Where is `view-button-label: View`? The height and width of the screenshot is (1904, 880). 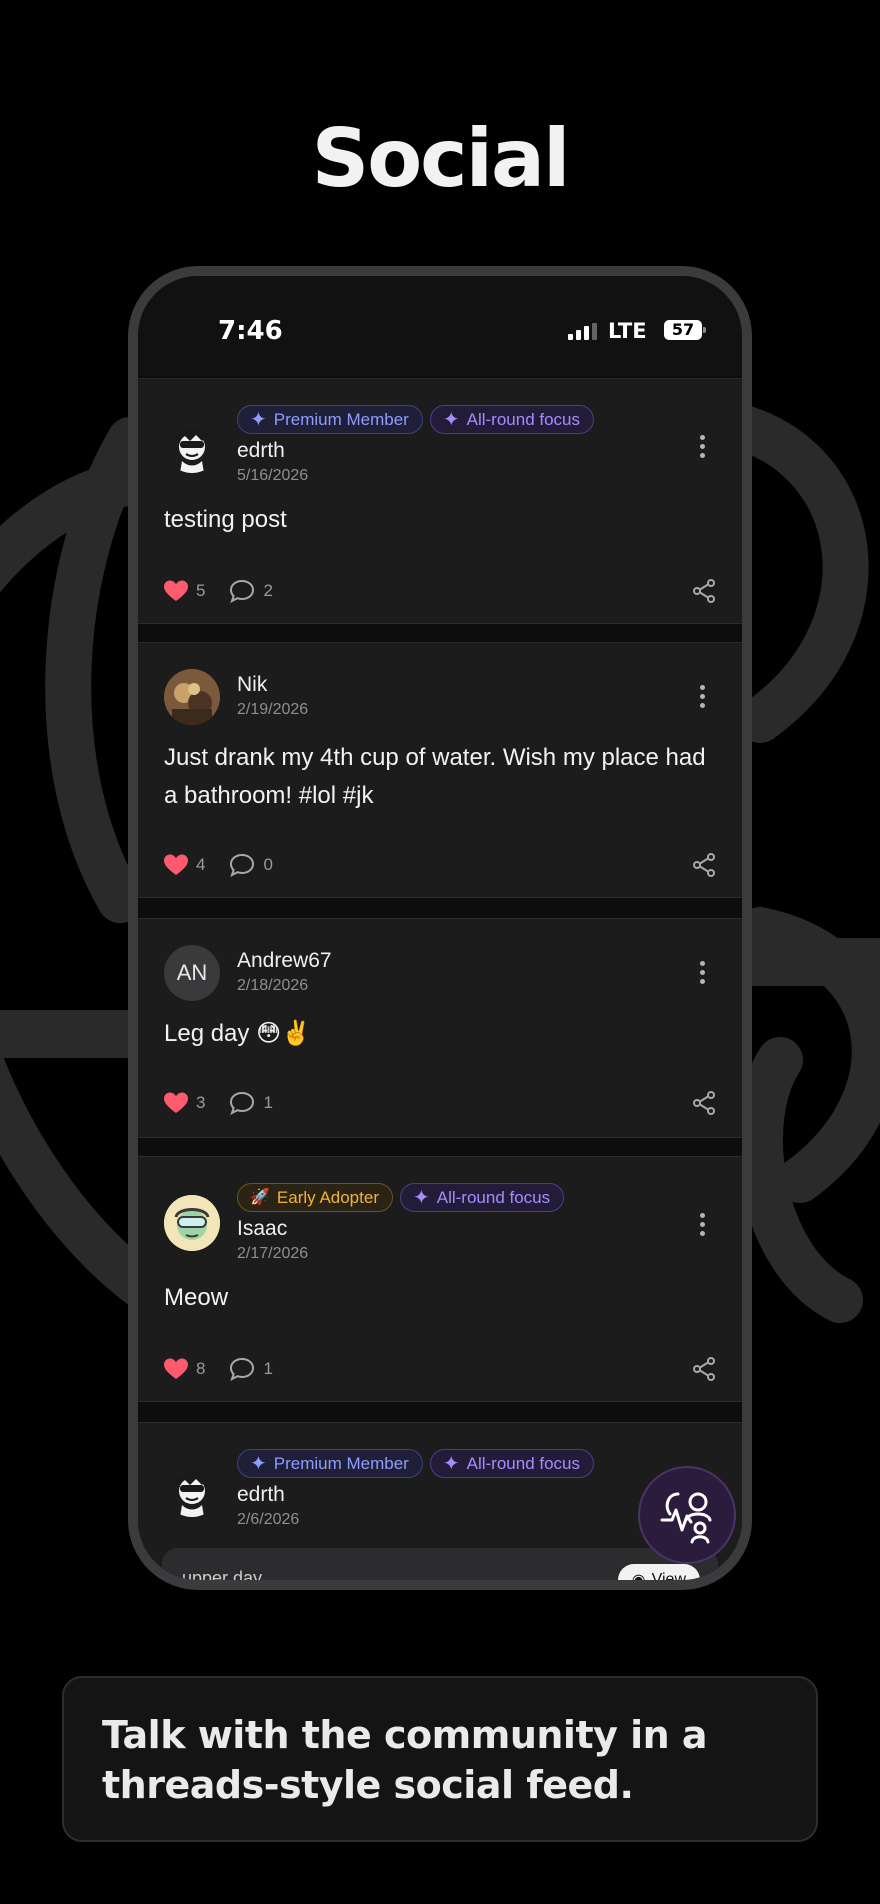 view-button-label: View is located at coordinates (668, 1575).